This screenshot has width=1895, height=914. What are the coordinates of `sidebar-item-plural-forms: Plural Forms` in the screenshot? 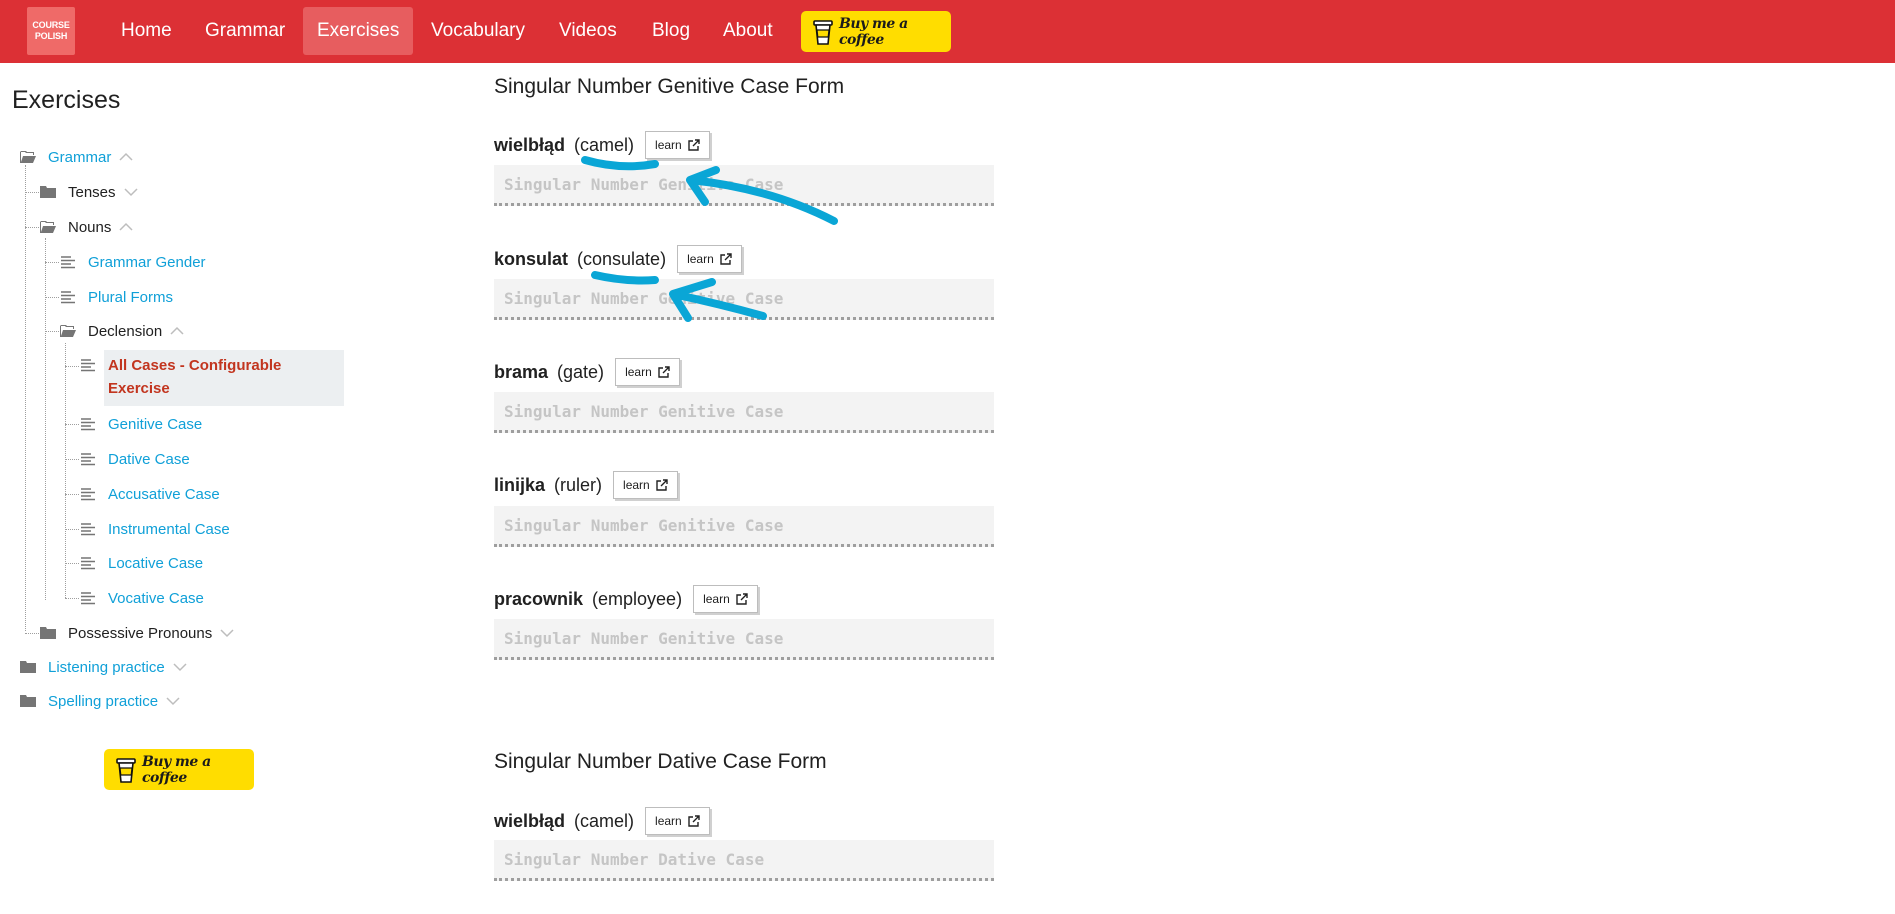 It's located at (116, 297).